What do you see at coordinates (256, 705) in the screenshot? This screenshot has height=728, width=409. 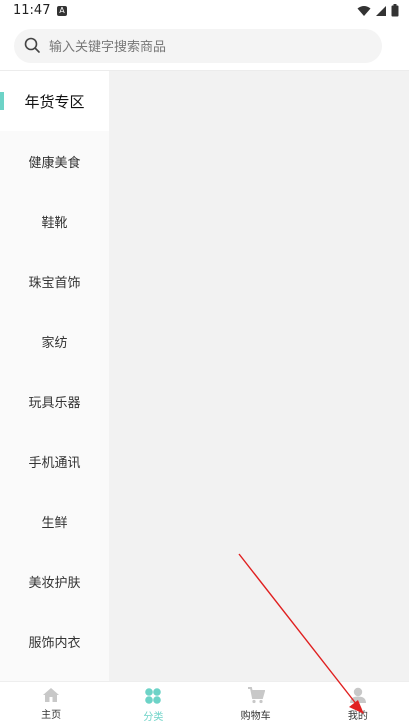 I see `tab-cart: 购物车` at bounding box center [256, 705].